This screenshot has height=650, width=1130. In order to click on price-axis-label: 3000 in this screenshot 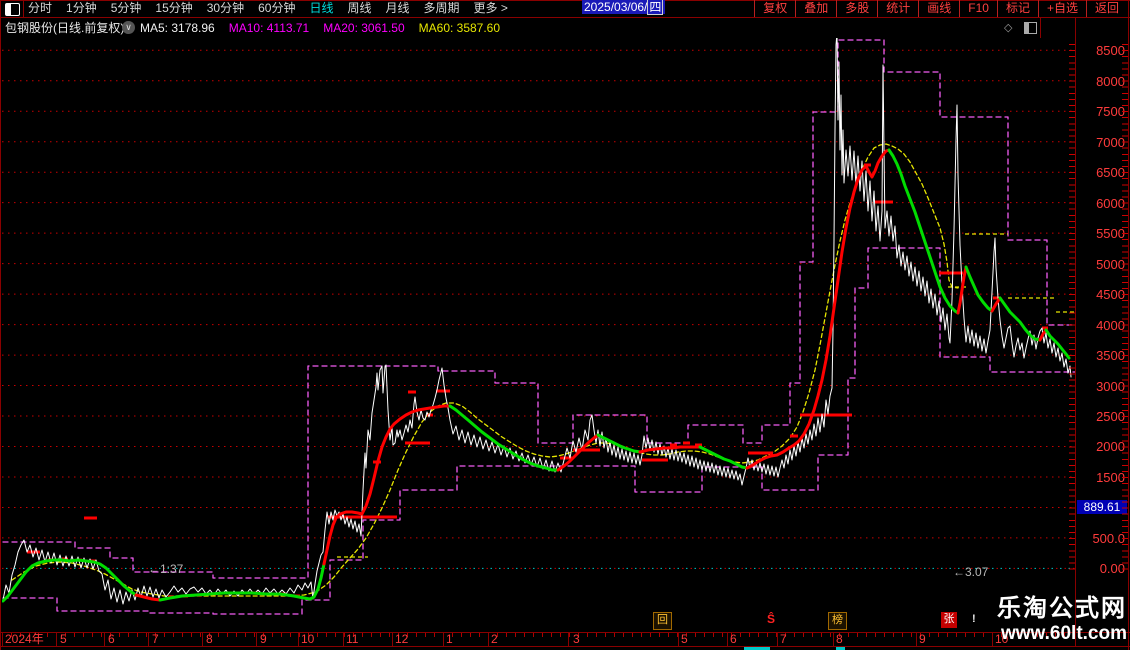, I will do `click(1110, 386)`.